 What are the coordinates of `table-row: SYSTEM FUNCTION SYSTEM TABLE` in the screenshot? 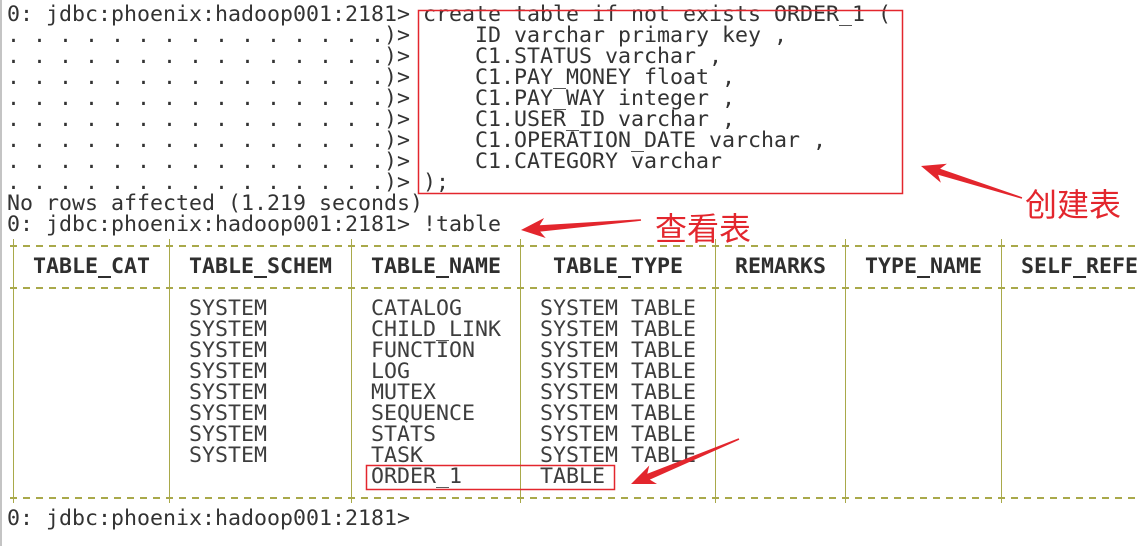 It's located at (573, 350).